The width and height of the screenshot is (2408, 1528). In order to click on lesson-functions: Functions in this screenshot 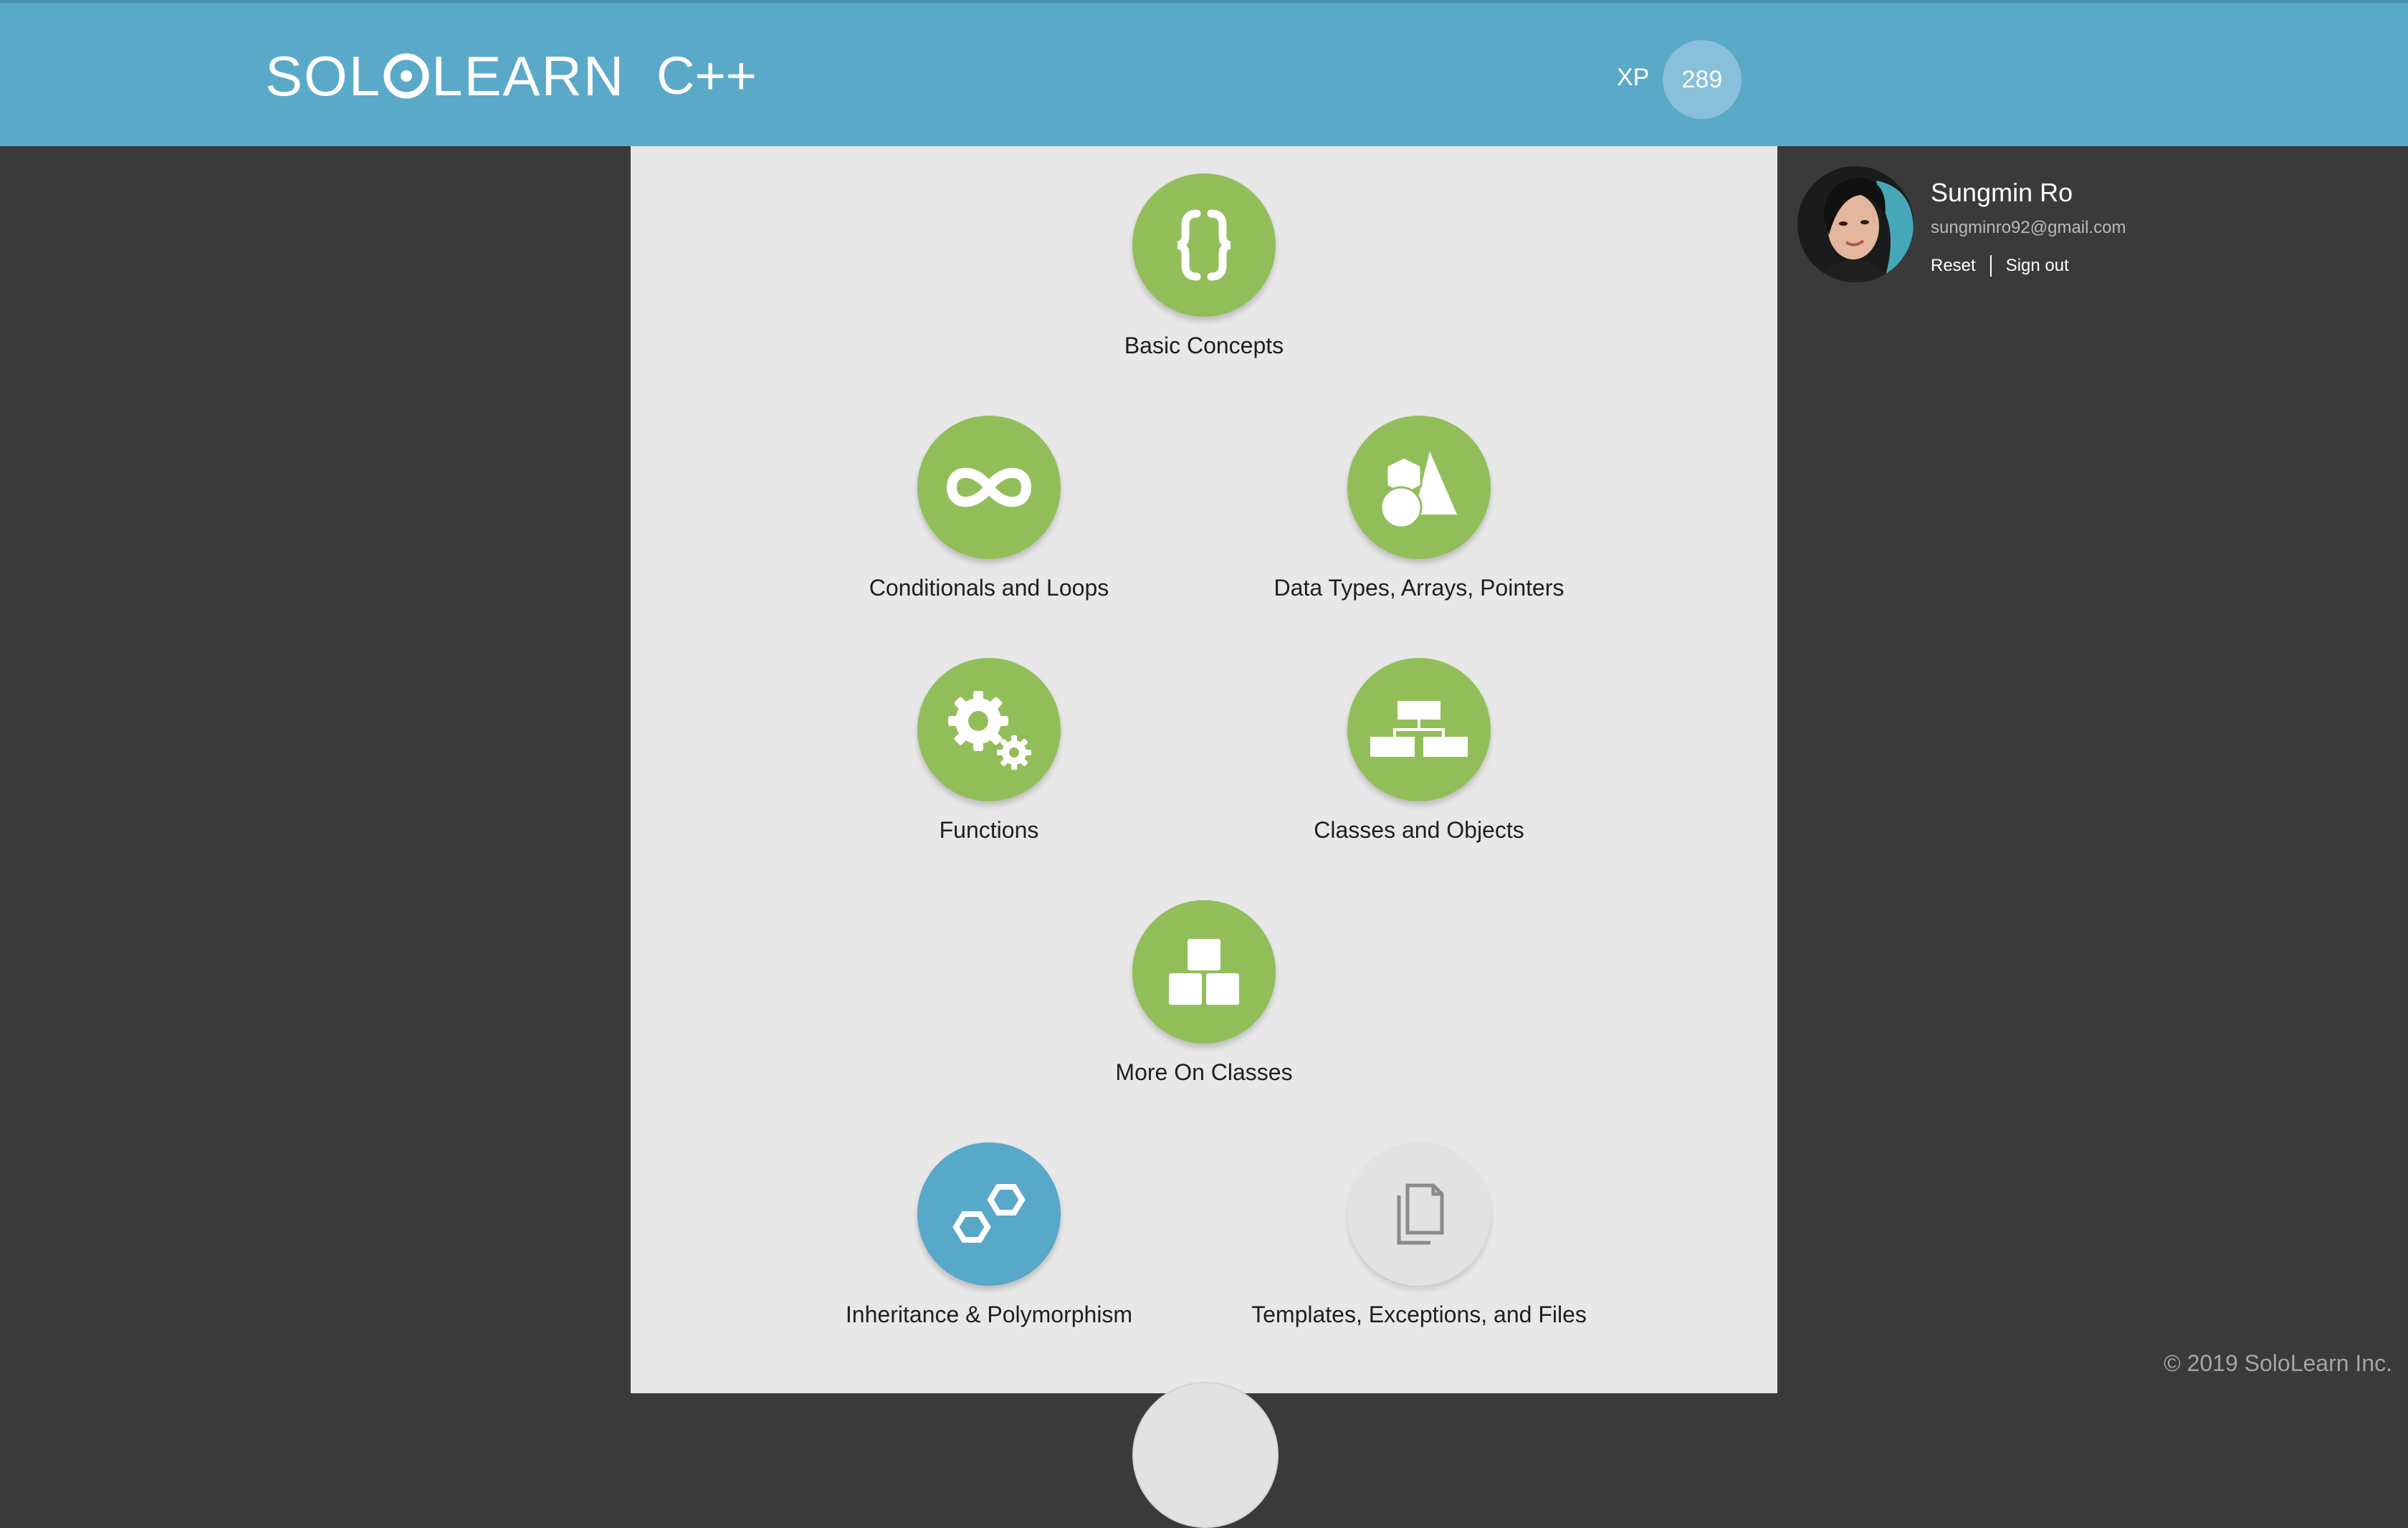, I will do `click(989, 765)`.